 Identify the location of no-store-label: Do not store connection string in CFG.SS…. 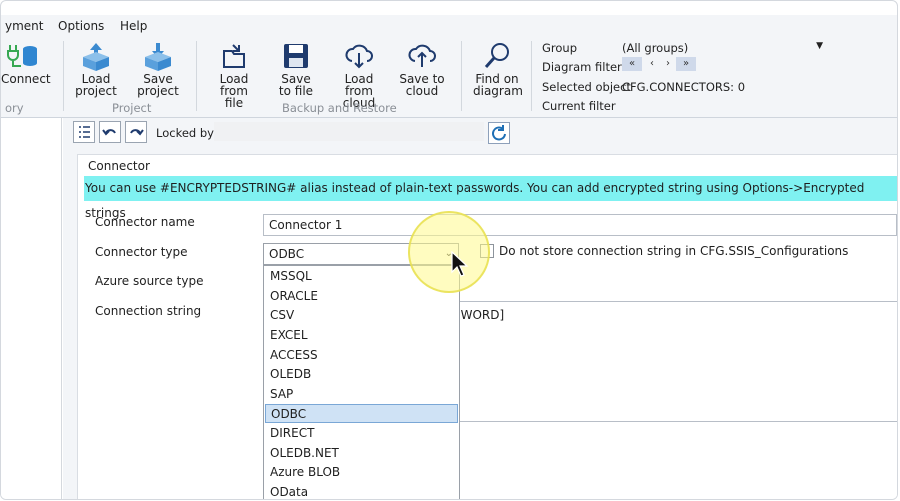
(674, 251).